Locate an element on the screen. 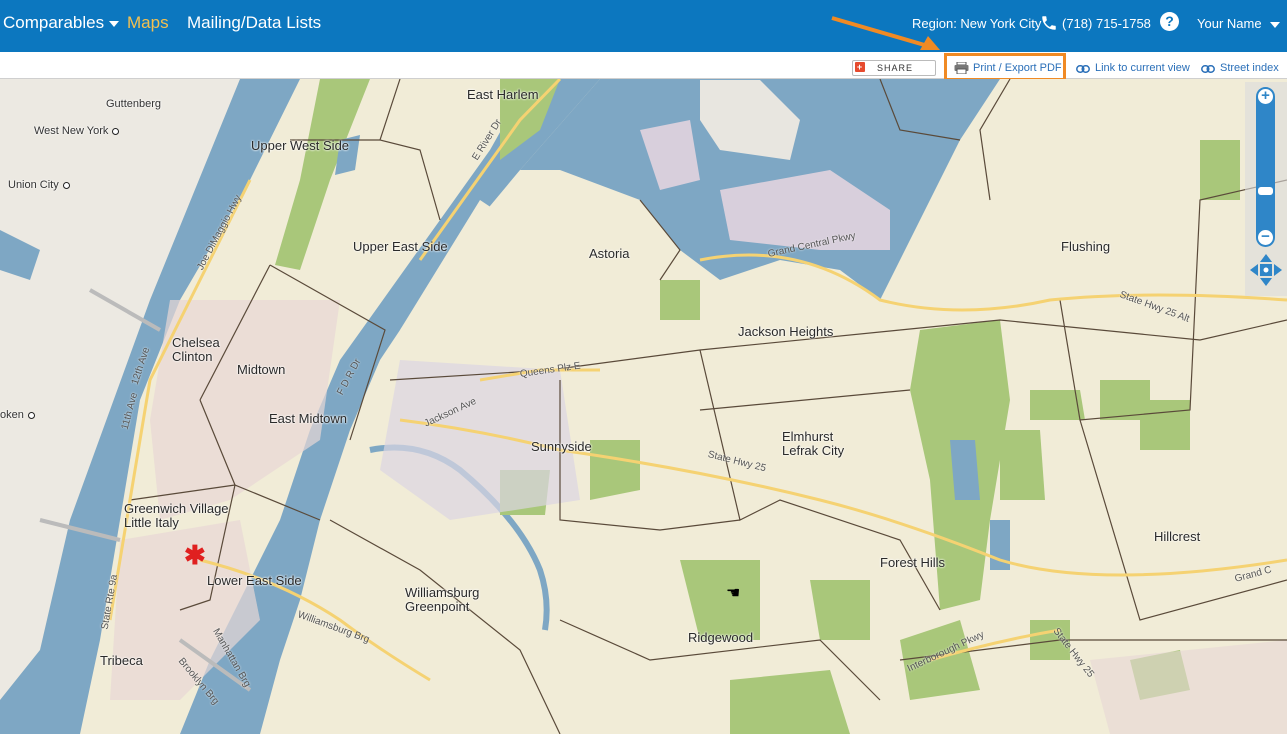 The height and width of the screenshot is (734, 1287). place-label: Greenpoint is located at coordinates (437, 606).